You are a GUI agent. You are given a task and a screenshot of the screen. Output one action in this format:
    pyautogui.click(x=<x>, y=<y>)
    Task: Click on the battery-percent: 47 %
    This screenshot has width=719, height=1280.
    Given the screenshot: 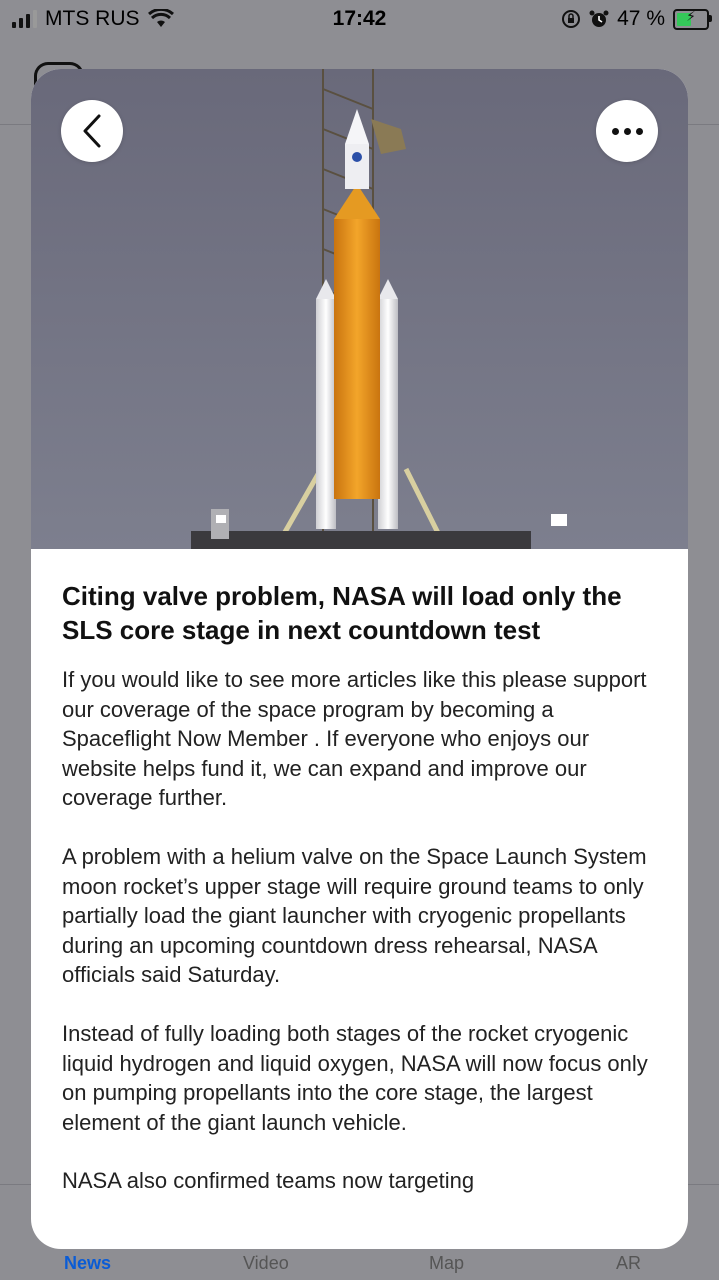 What is the action you would take?
    pyautogui.click(x=641, y=18)
    